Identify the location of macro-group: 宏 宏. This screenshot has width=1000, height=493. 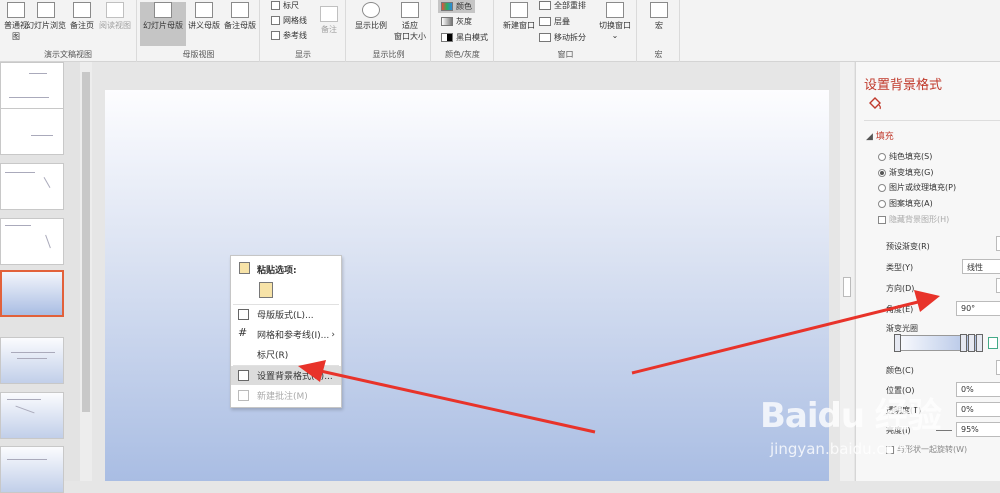
(659, 31).